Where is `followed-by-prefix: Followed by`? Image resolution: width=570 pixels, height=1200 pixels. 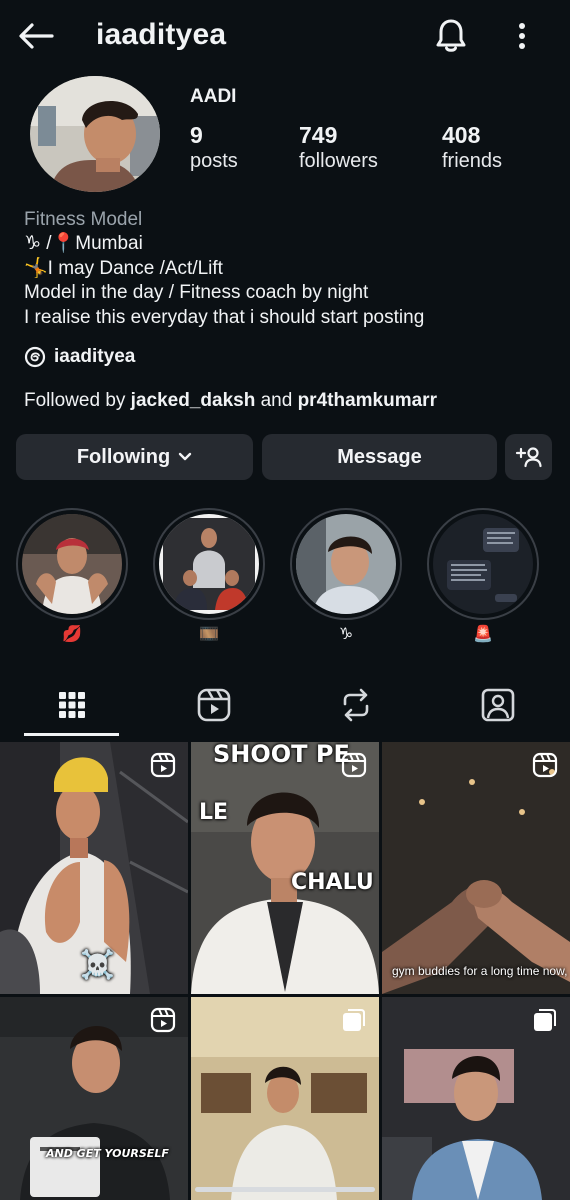 followed-by-prefix: Followed by is located at coordinates (75, 400).